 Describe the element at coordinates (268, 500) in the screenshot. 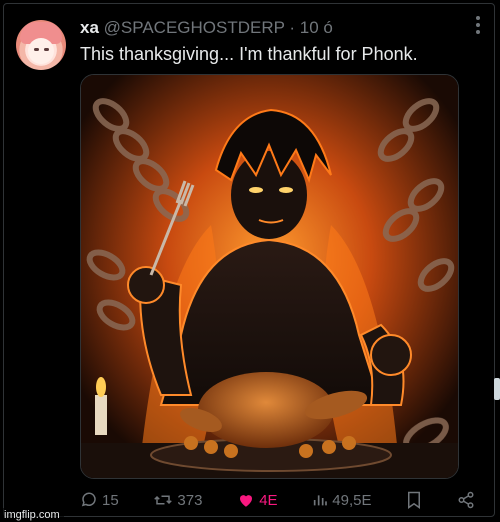

I see `like-count: 4E` at that location.